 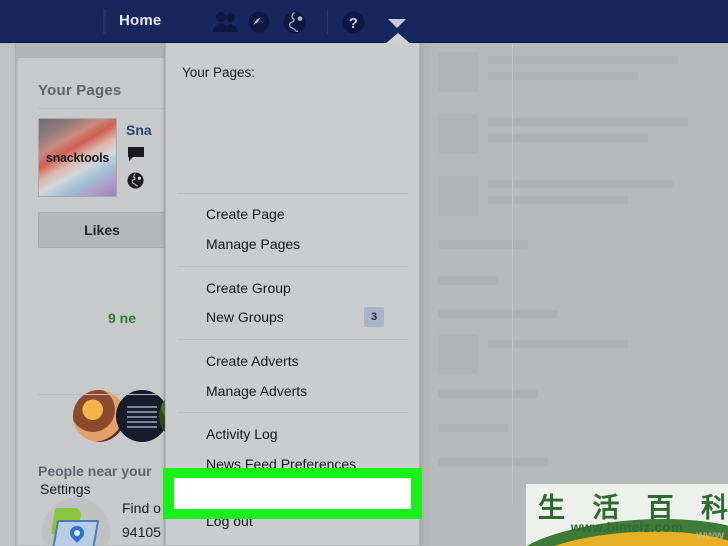 What do you see at coordinates (226, 24) in the screenshot?
I see `friend-requests-icon` at bounding box center [226, 24].